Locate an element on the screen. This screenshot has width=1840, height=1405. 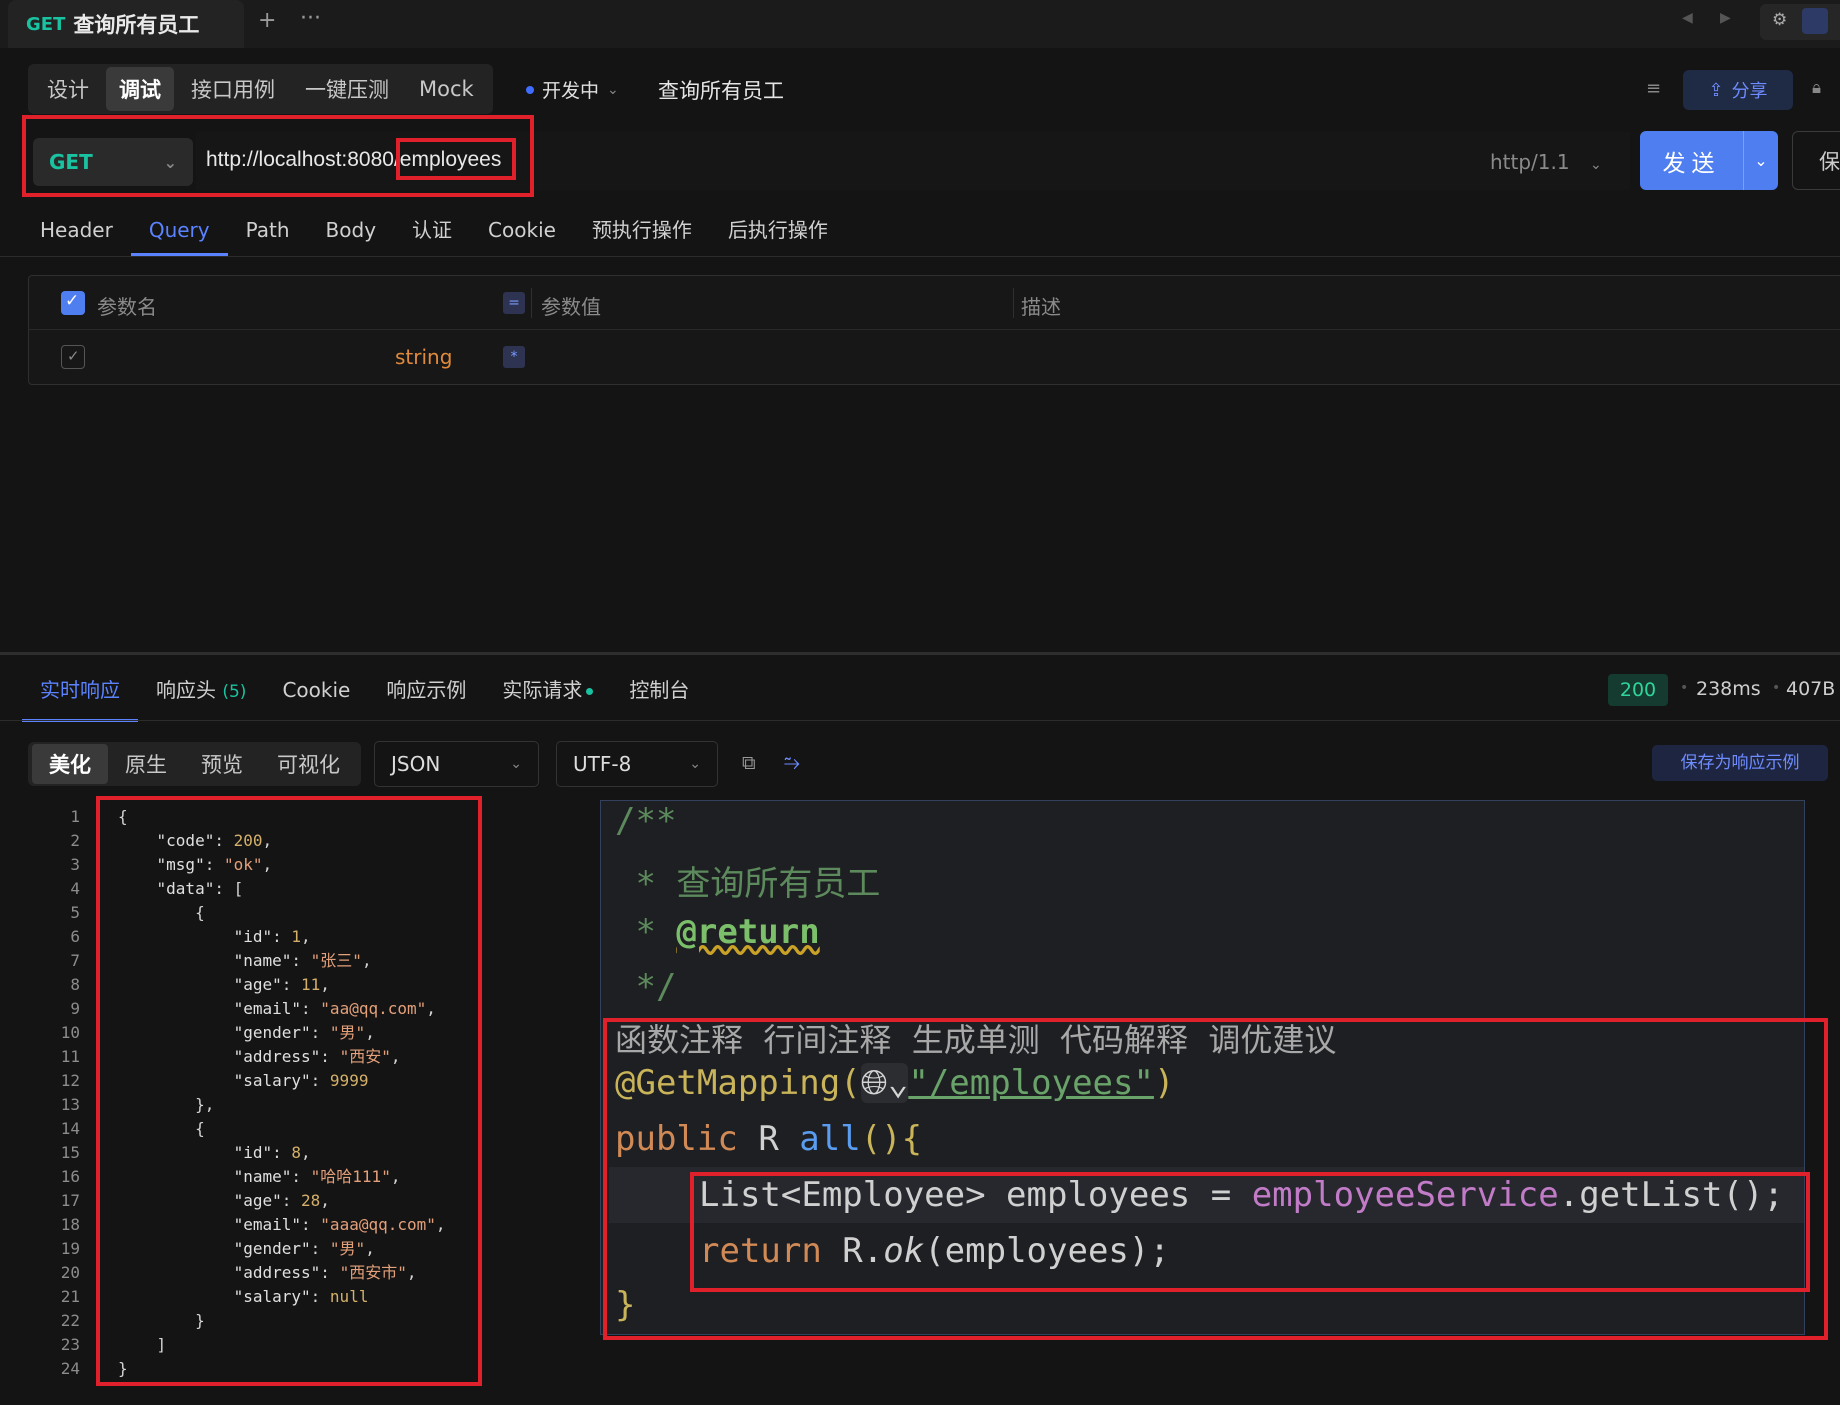
tab-cookie: Cookie is located at coordinates (522, 233).